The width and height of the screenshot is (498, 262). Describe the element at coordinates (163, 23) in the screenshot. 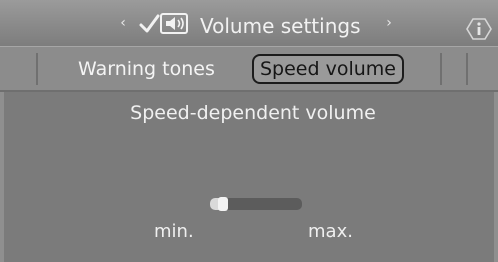

I see `speaker-settings-icon` at that location.